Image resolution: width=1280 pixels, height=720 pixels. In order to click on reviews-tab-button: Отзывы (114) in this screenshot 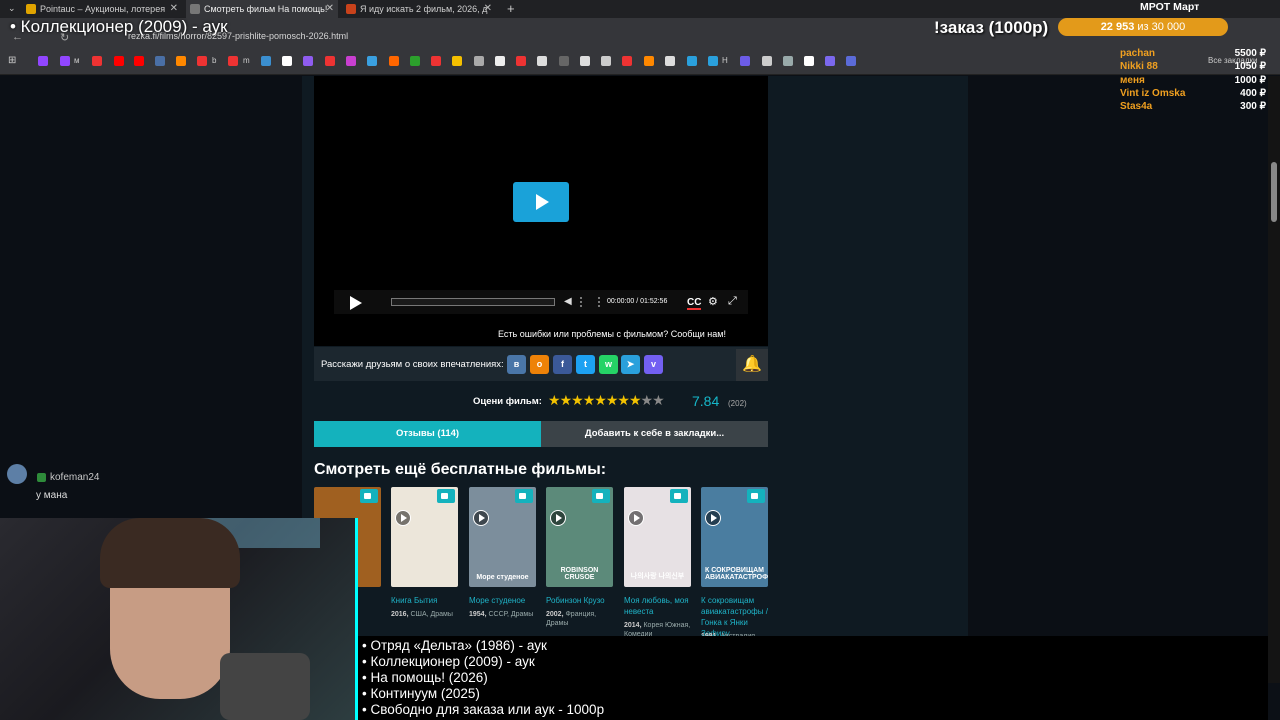, I will do `click(427, 434)`.